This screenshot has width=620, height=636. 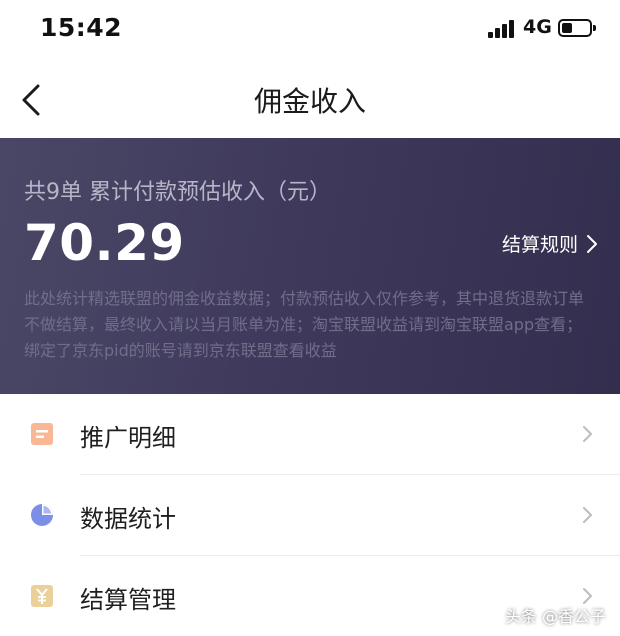 What do you see at coordinates (555, 616) in the screenshot?
I see `watermark: 头条 @香公子` at bounding box center [555, 616].